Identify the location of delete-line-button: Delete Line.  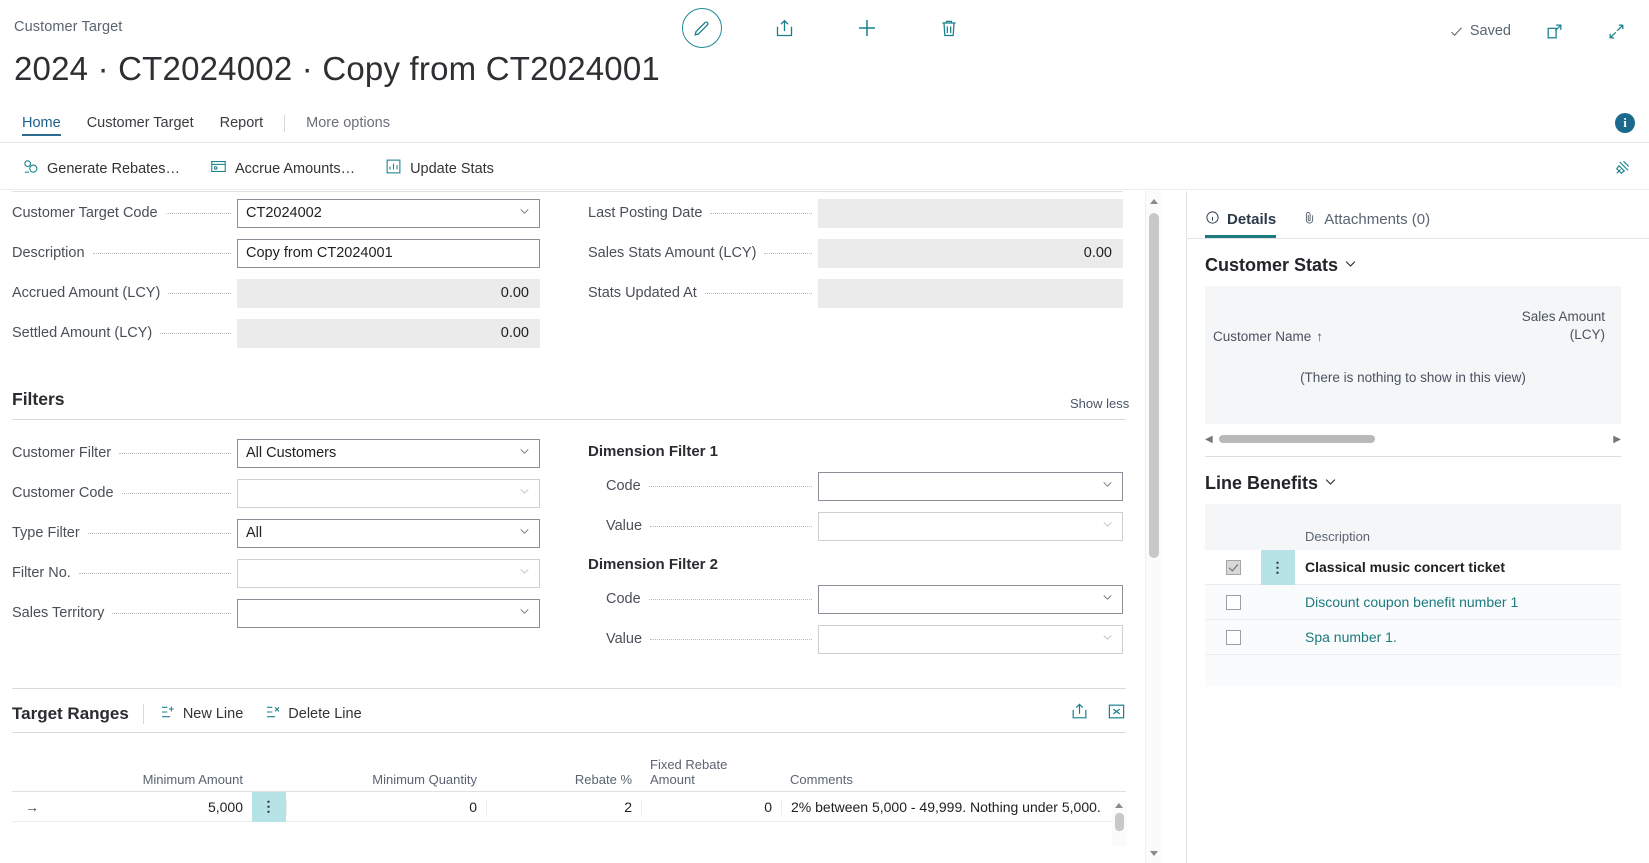
(313, 714).